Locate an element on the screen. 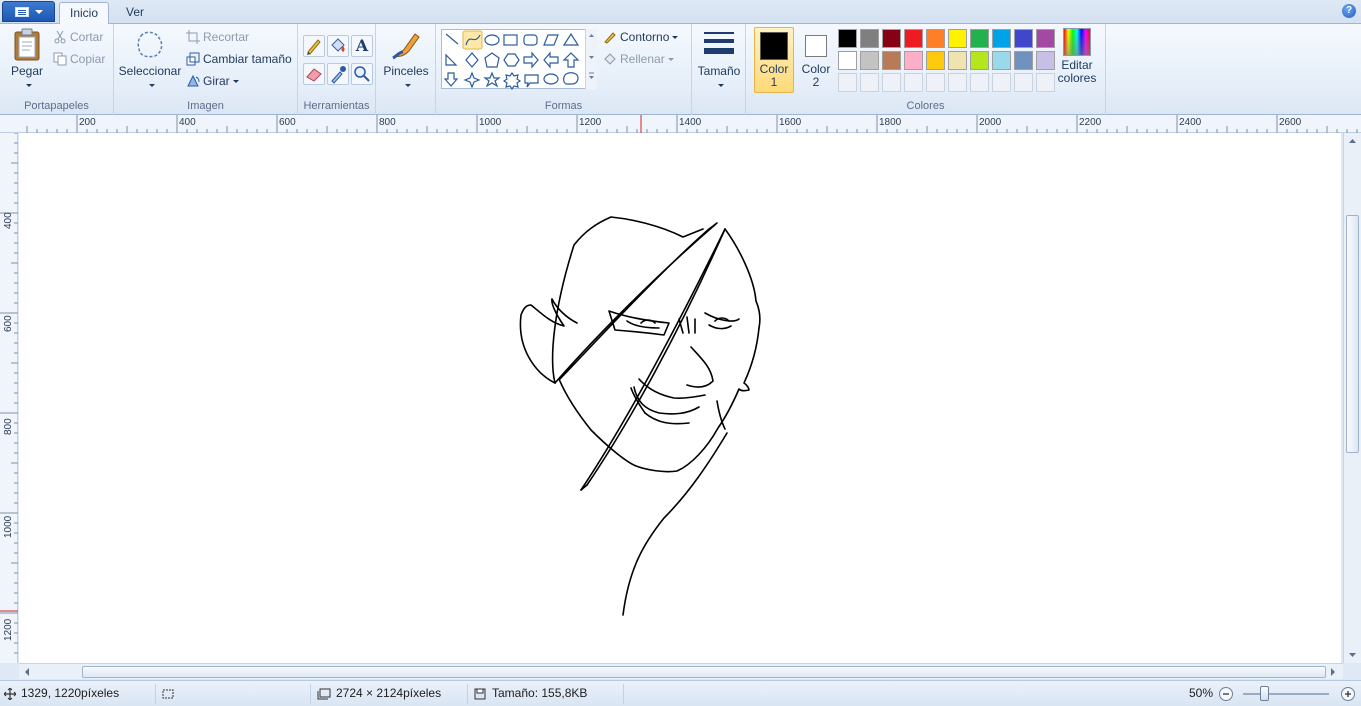 The height and width of the screenshot is (706, 1361). text-tool: A is located at coordinates (362, 46).